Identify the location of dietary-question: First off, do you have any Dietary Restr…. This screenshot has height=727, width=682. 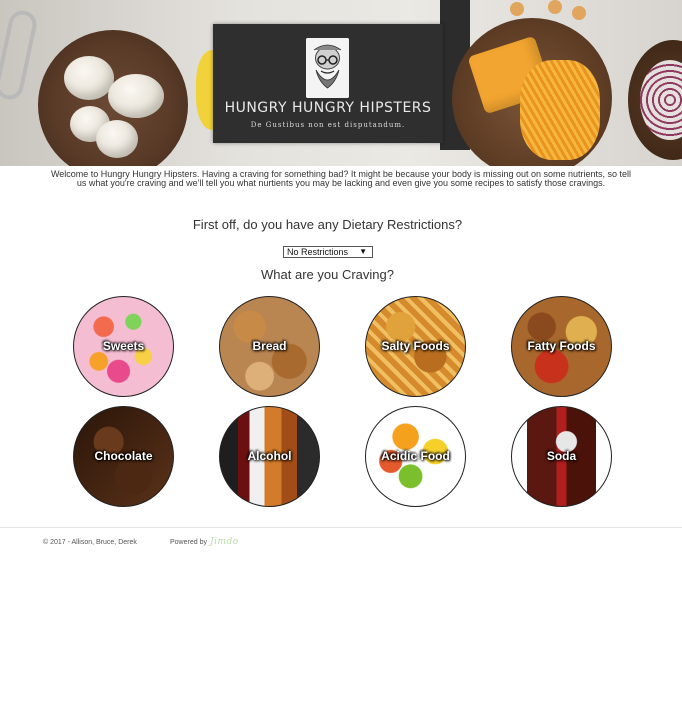
(327, 224).